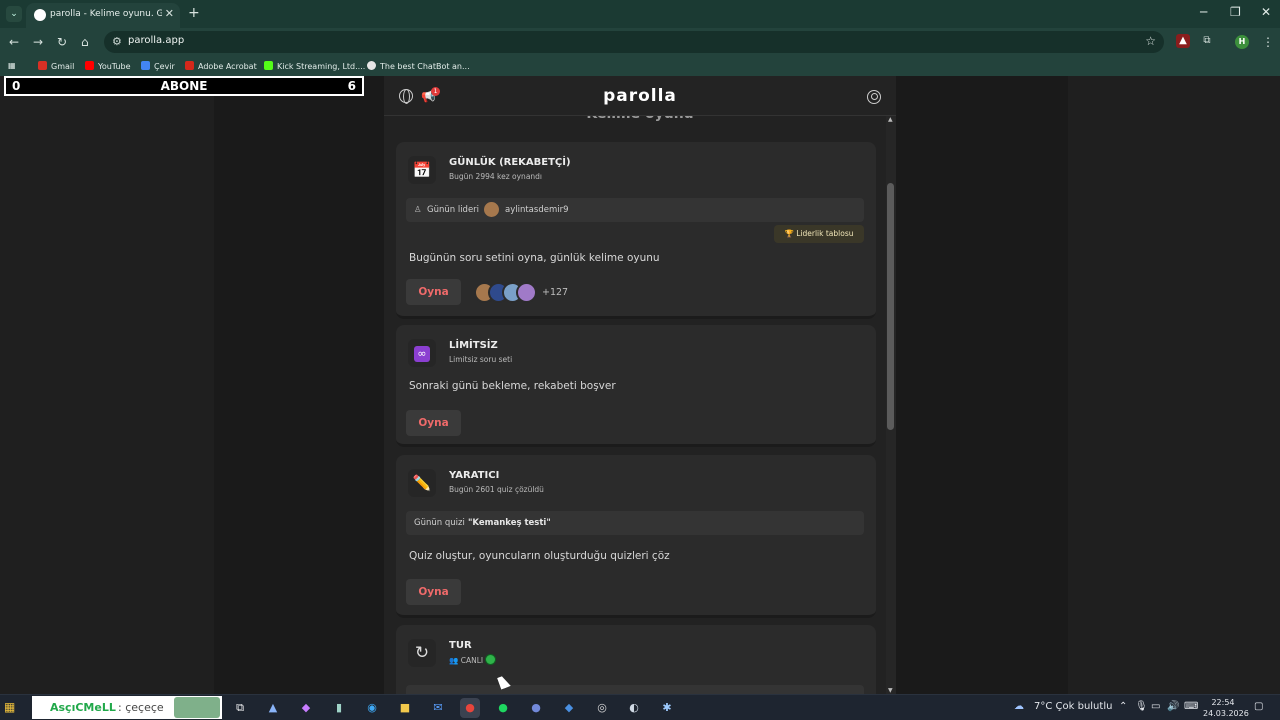  Describe the element at coordinates (481, 359) in the screenshot. I see `card-subtitle: Limitsiz soru seti` at that location.